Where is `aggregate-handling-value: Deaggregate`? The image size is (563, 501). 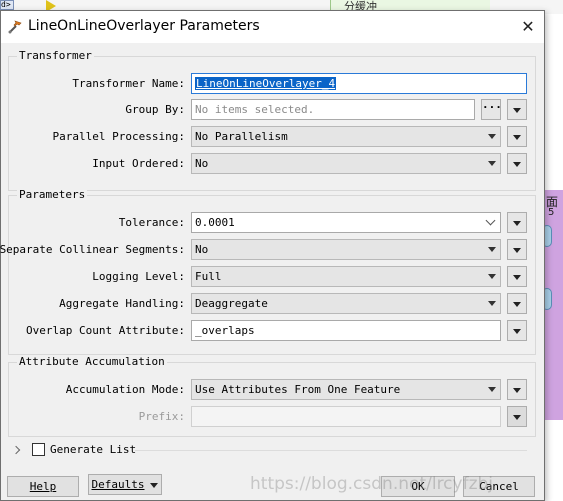 aggregate-handling-value: Deaggregate is located at coordinates (231, 303).